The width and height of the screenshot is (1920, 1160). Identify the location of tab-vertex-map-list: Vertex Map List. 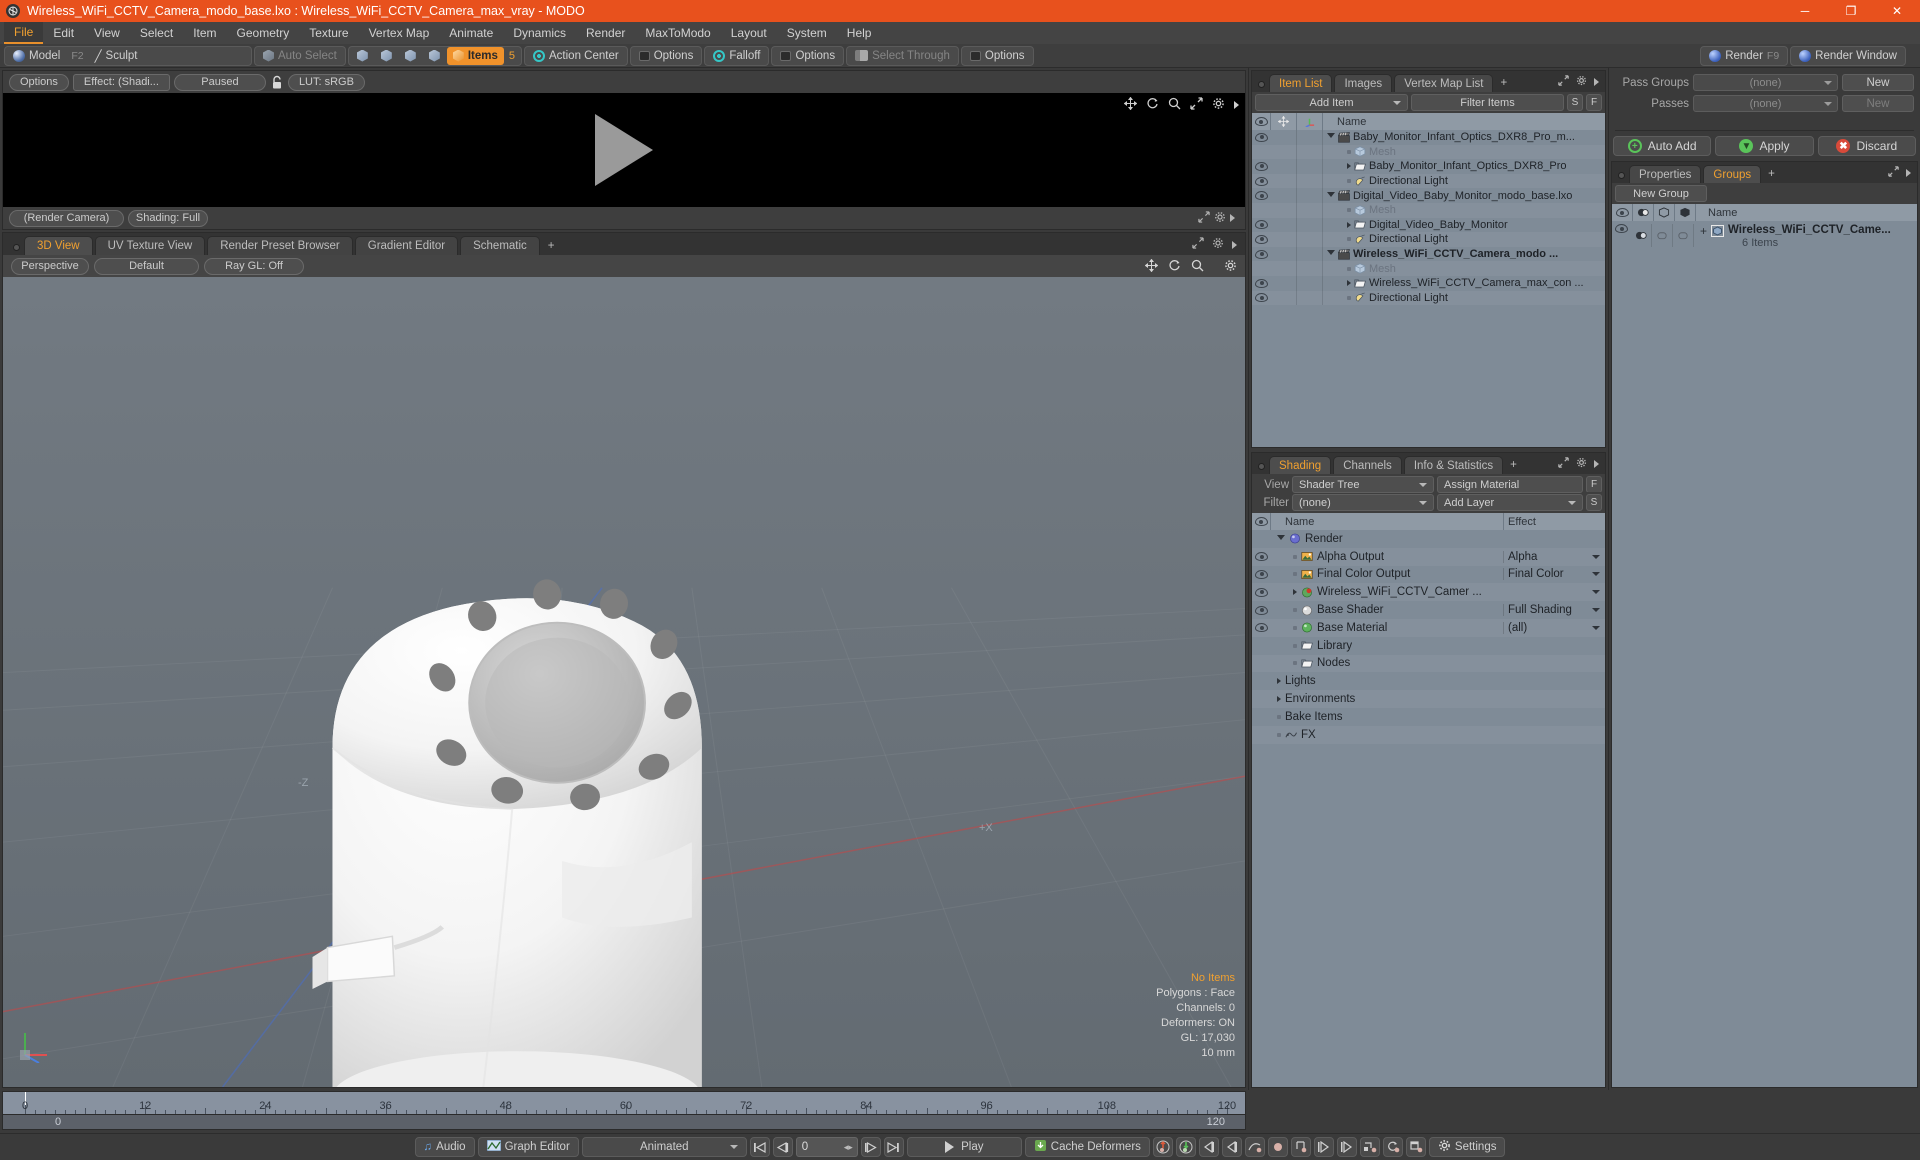
(1444, 83).